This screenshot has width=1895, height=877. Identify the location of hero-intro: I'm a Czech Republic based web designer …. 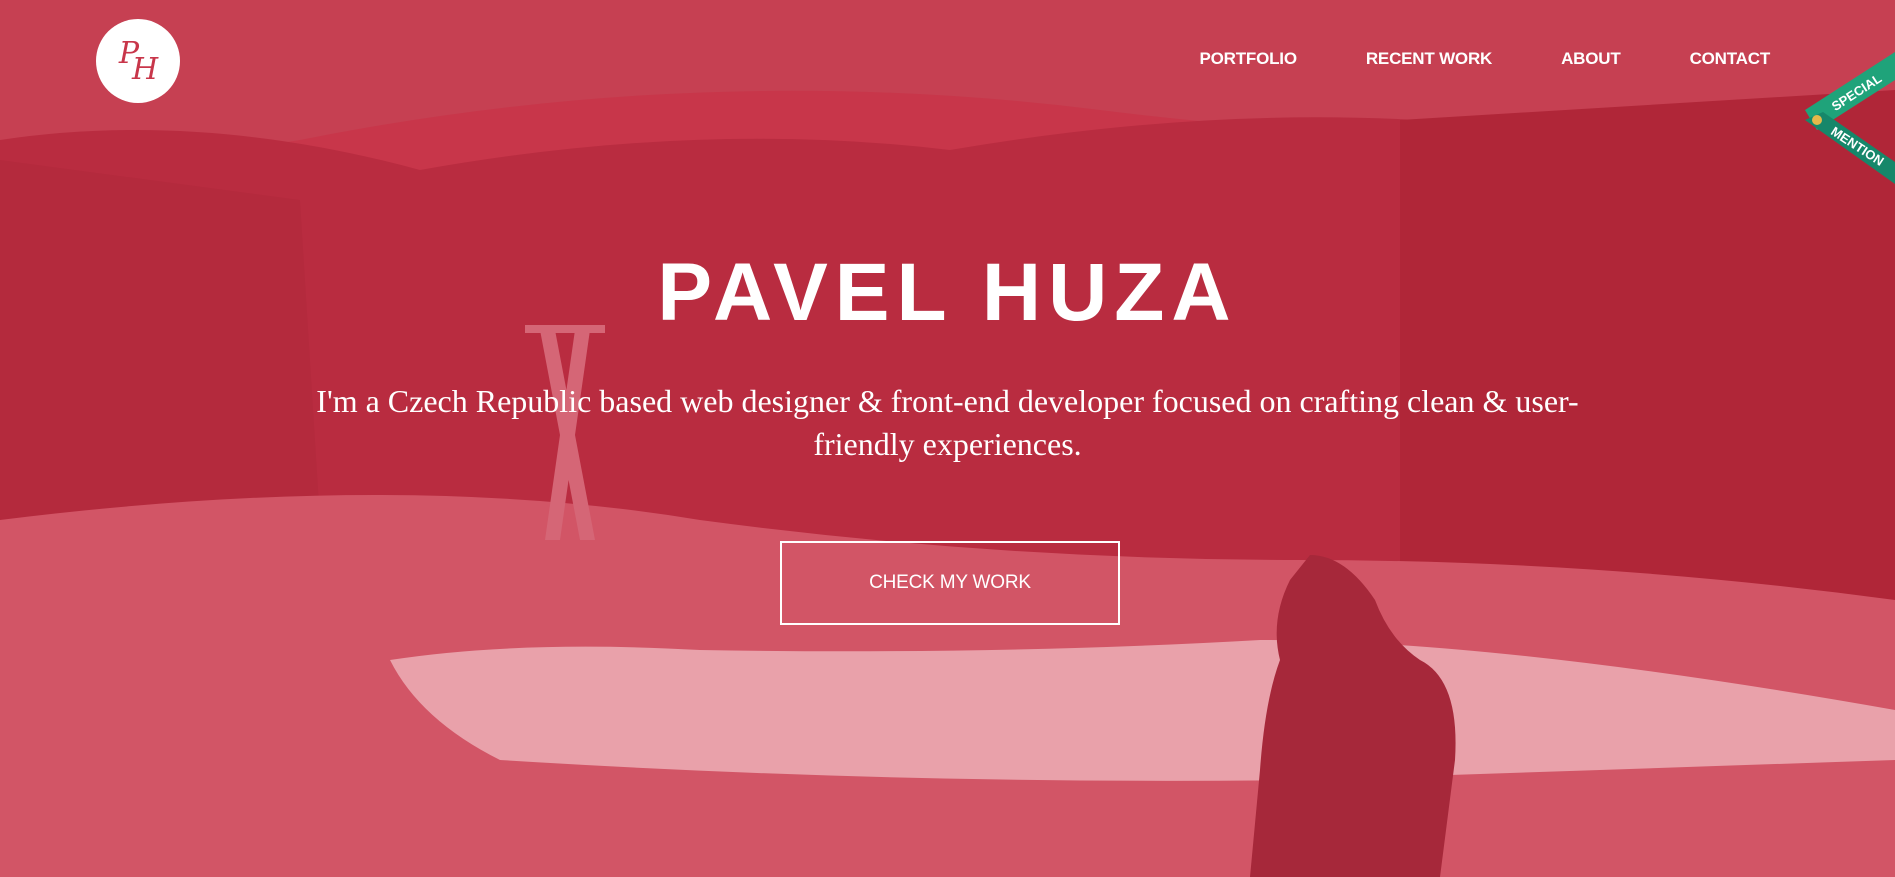
(947, 422).